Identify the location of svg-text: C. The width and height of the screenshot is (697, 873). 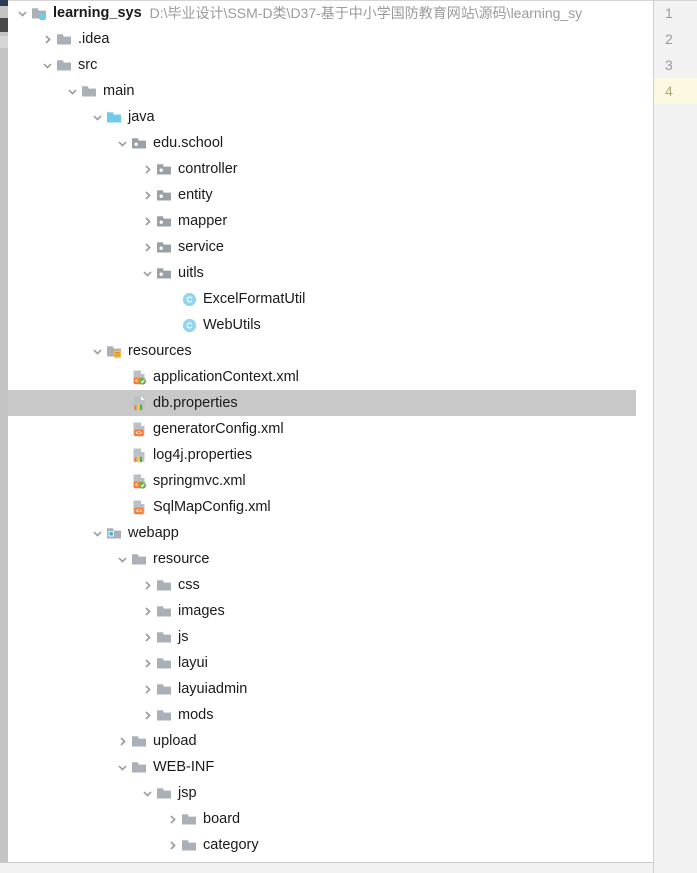
(189, 325).